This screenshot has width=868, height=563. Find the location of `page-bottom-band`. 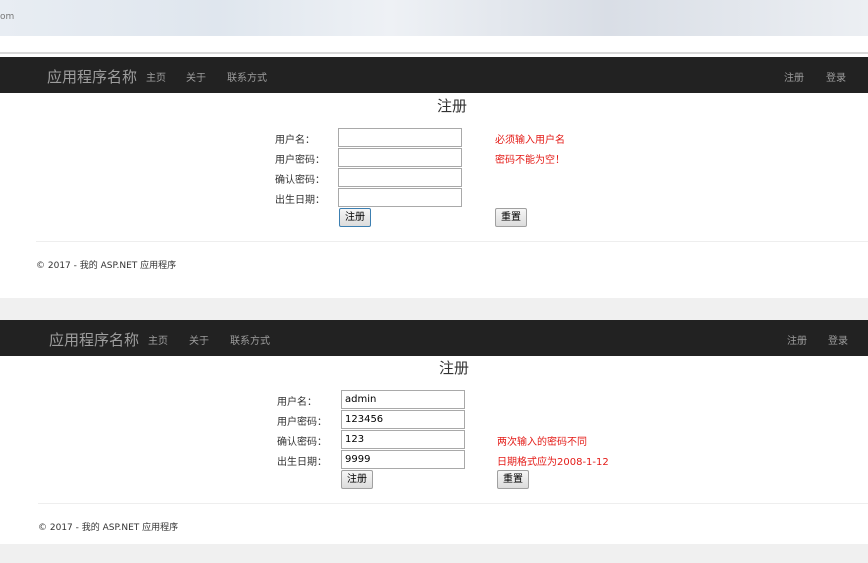

page-bottom-band is located at coordinates (434, 553).